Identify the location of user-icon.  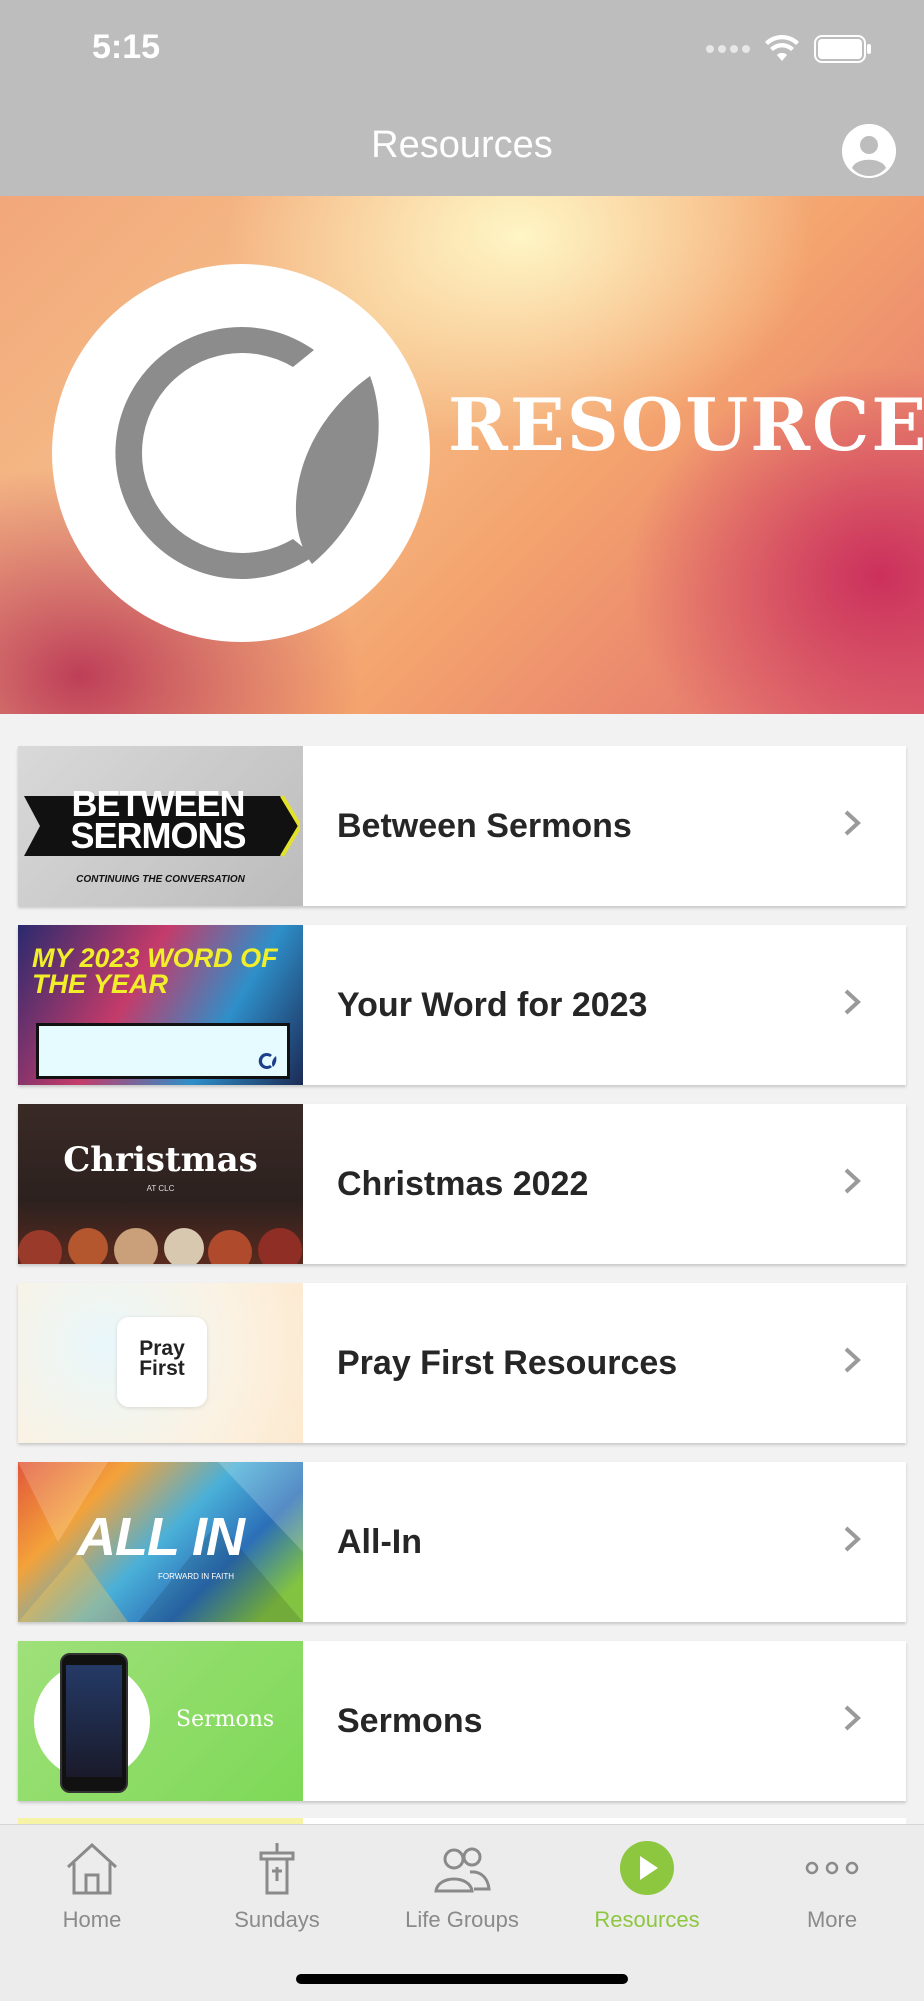
(869, 151).